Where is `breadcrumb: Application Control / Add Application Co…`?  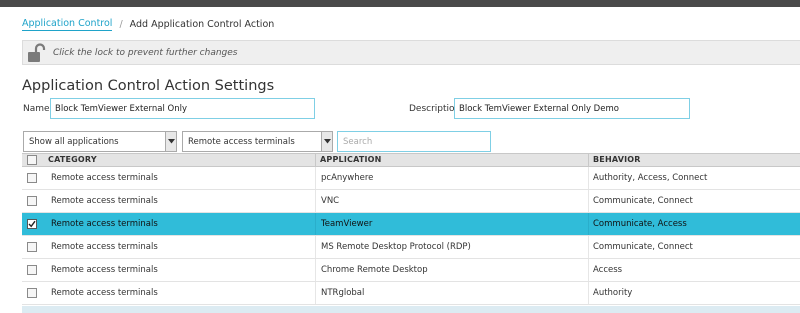
breadcrumb: Application Control / Add Application Co… is located at coordinates (148, 24).